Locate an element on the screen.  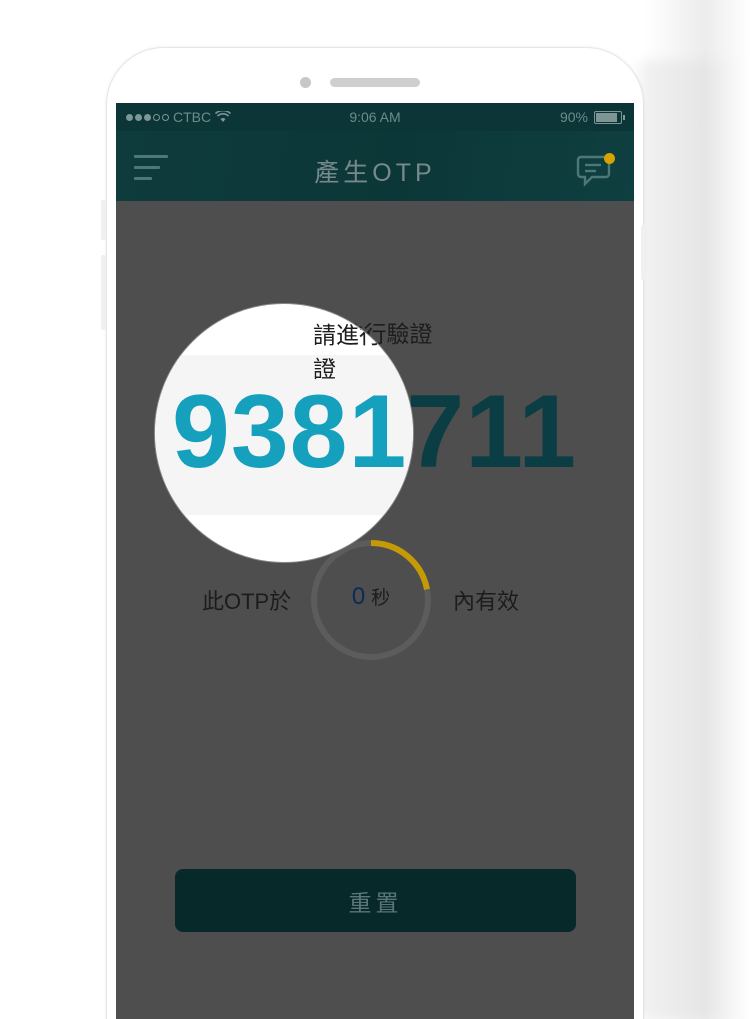
timer-prefix: 此OTP於 is located at coordinates (247, 601).